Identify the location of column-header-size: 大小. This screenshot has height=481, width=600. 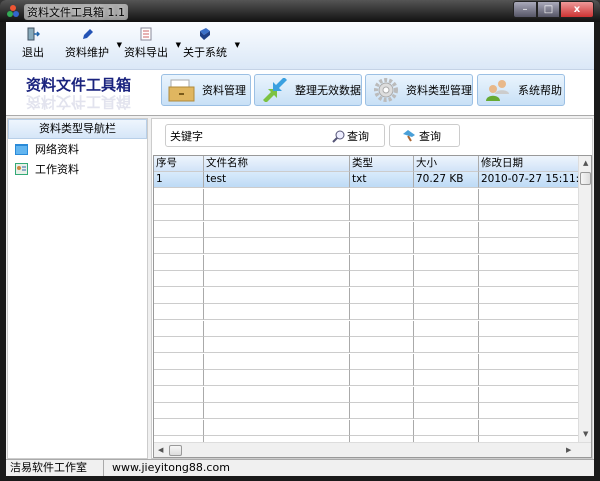
(446, 164).